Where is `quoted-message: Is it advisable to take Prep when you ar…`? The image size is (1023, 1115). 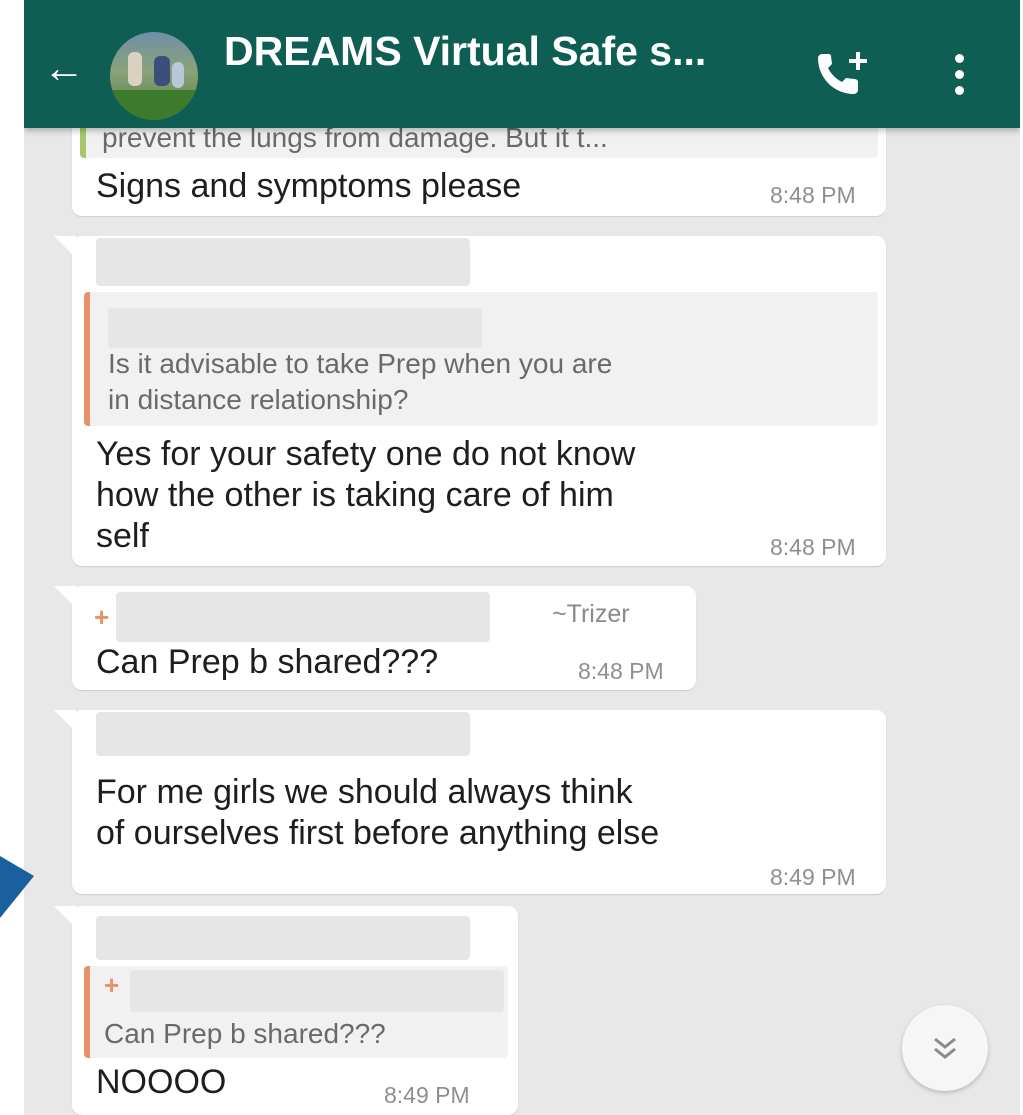
quoted-message: Is it advisable to take Prep when you ar… is located at coordinates (481, 359).